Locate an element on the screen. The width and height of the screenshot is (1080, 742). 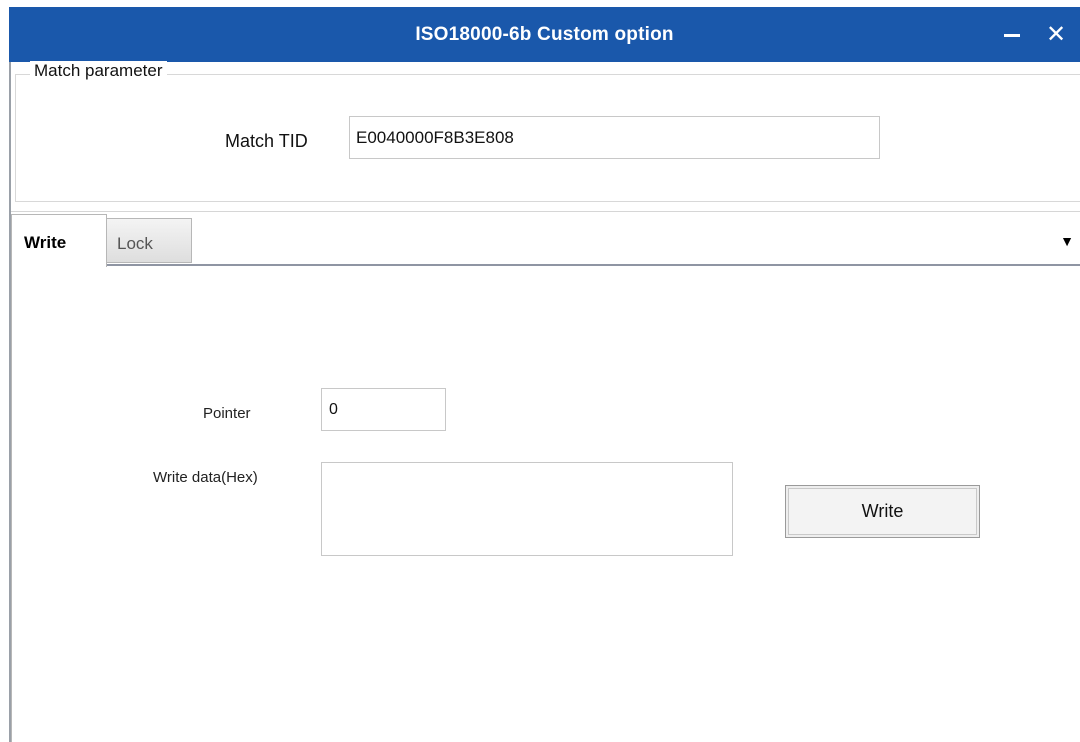
write-data-label: Write data(Hex) is located at coordinates (205, 477).